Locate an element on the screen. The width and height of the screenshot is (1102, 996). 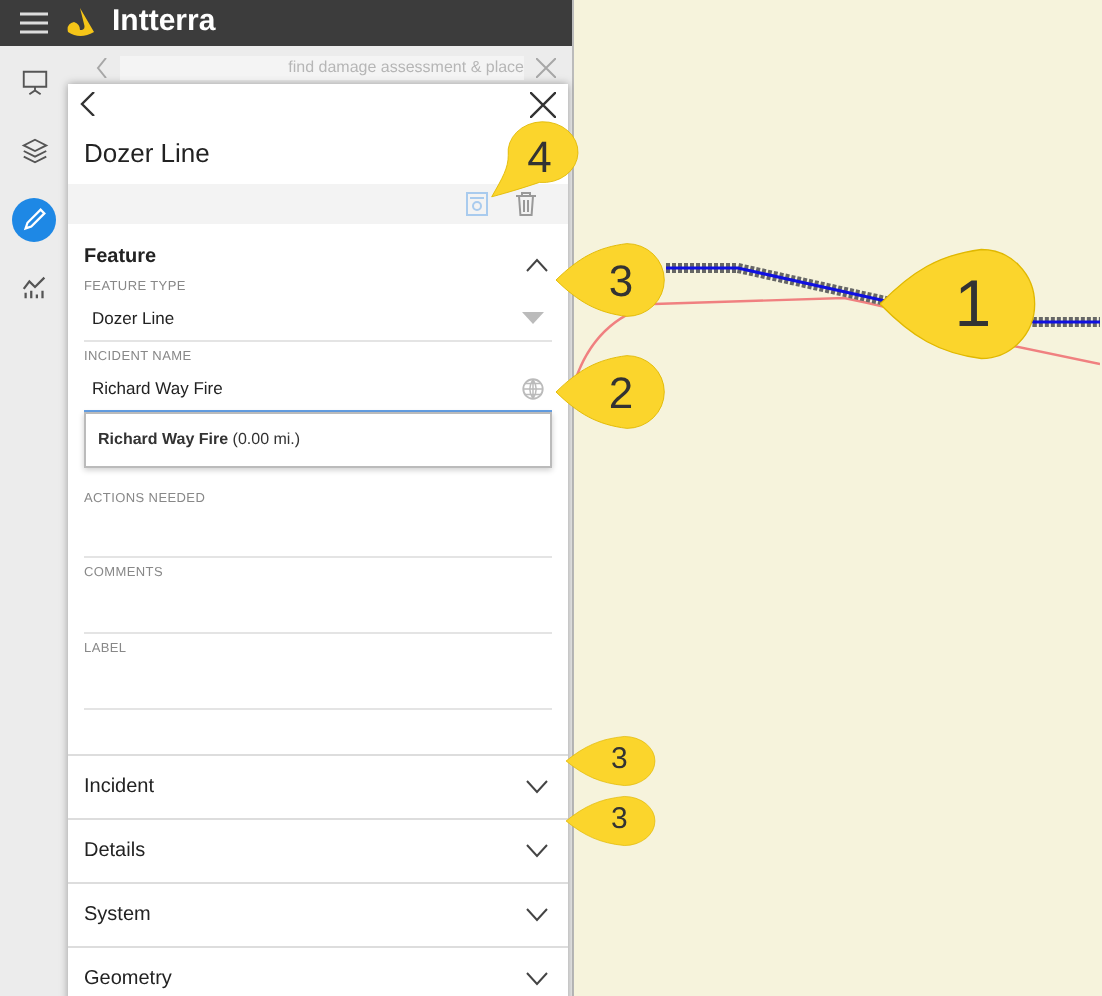
search-field: find damage assessment & place is located at coordinates (322, 67).